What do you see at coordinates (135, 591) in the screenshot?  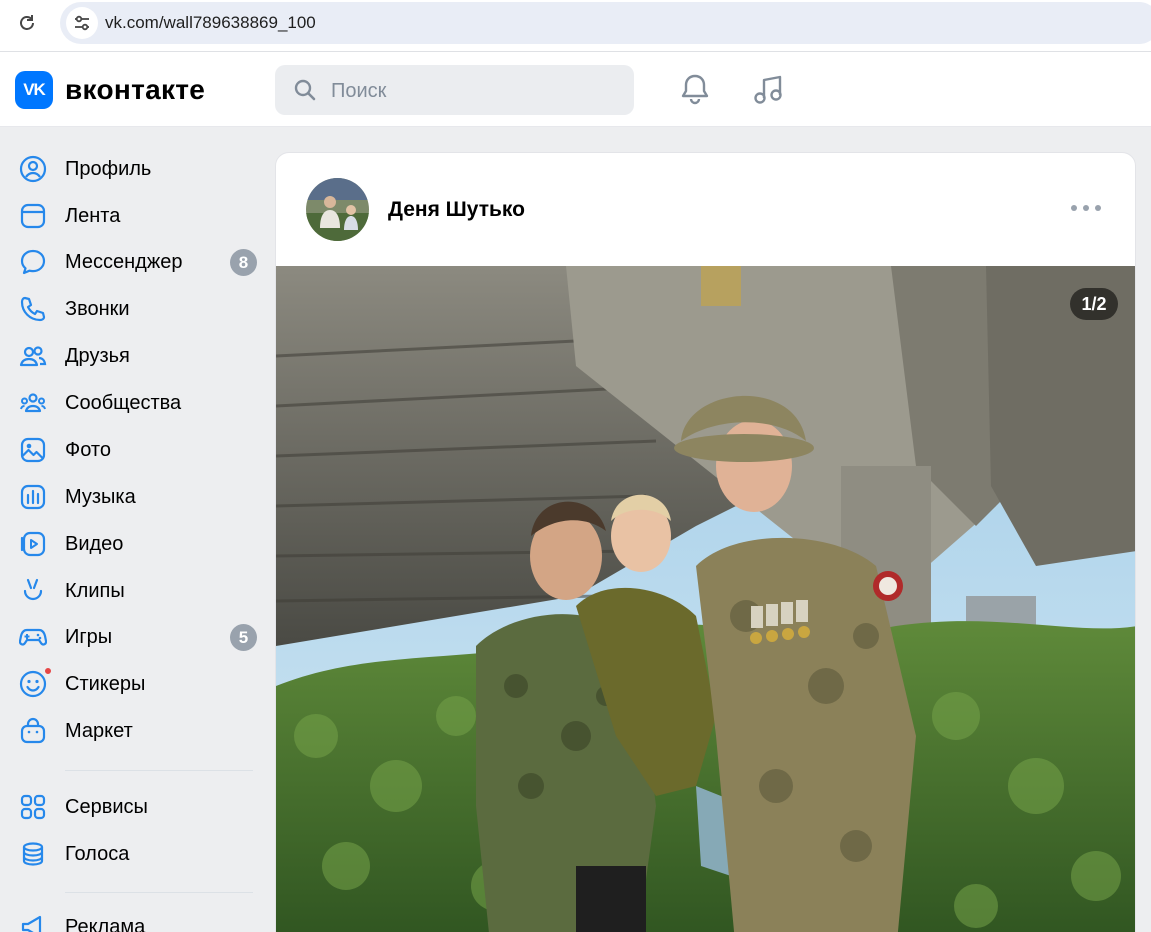 I see `sidebar-item-clips: Клипы` at bounding box center [135, 591].